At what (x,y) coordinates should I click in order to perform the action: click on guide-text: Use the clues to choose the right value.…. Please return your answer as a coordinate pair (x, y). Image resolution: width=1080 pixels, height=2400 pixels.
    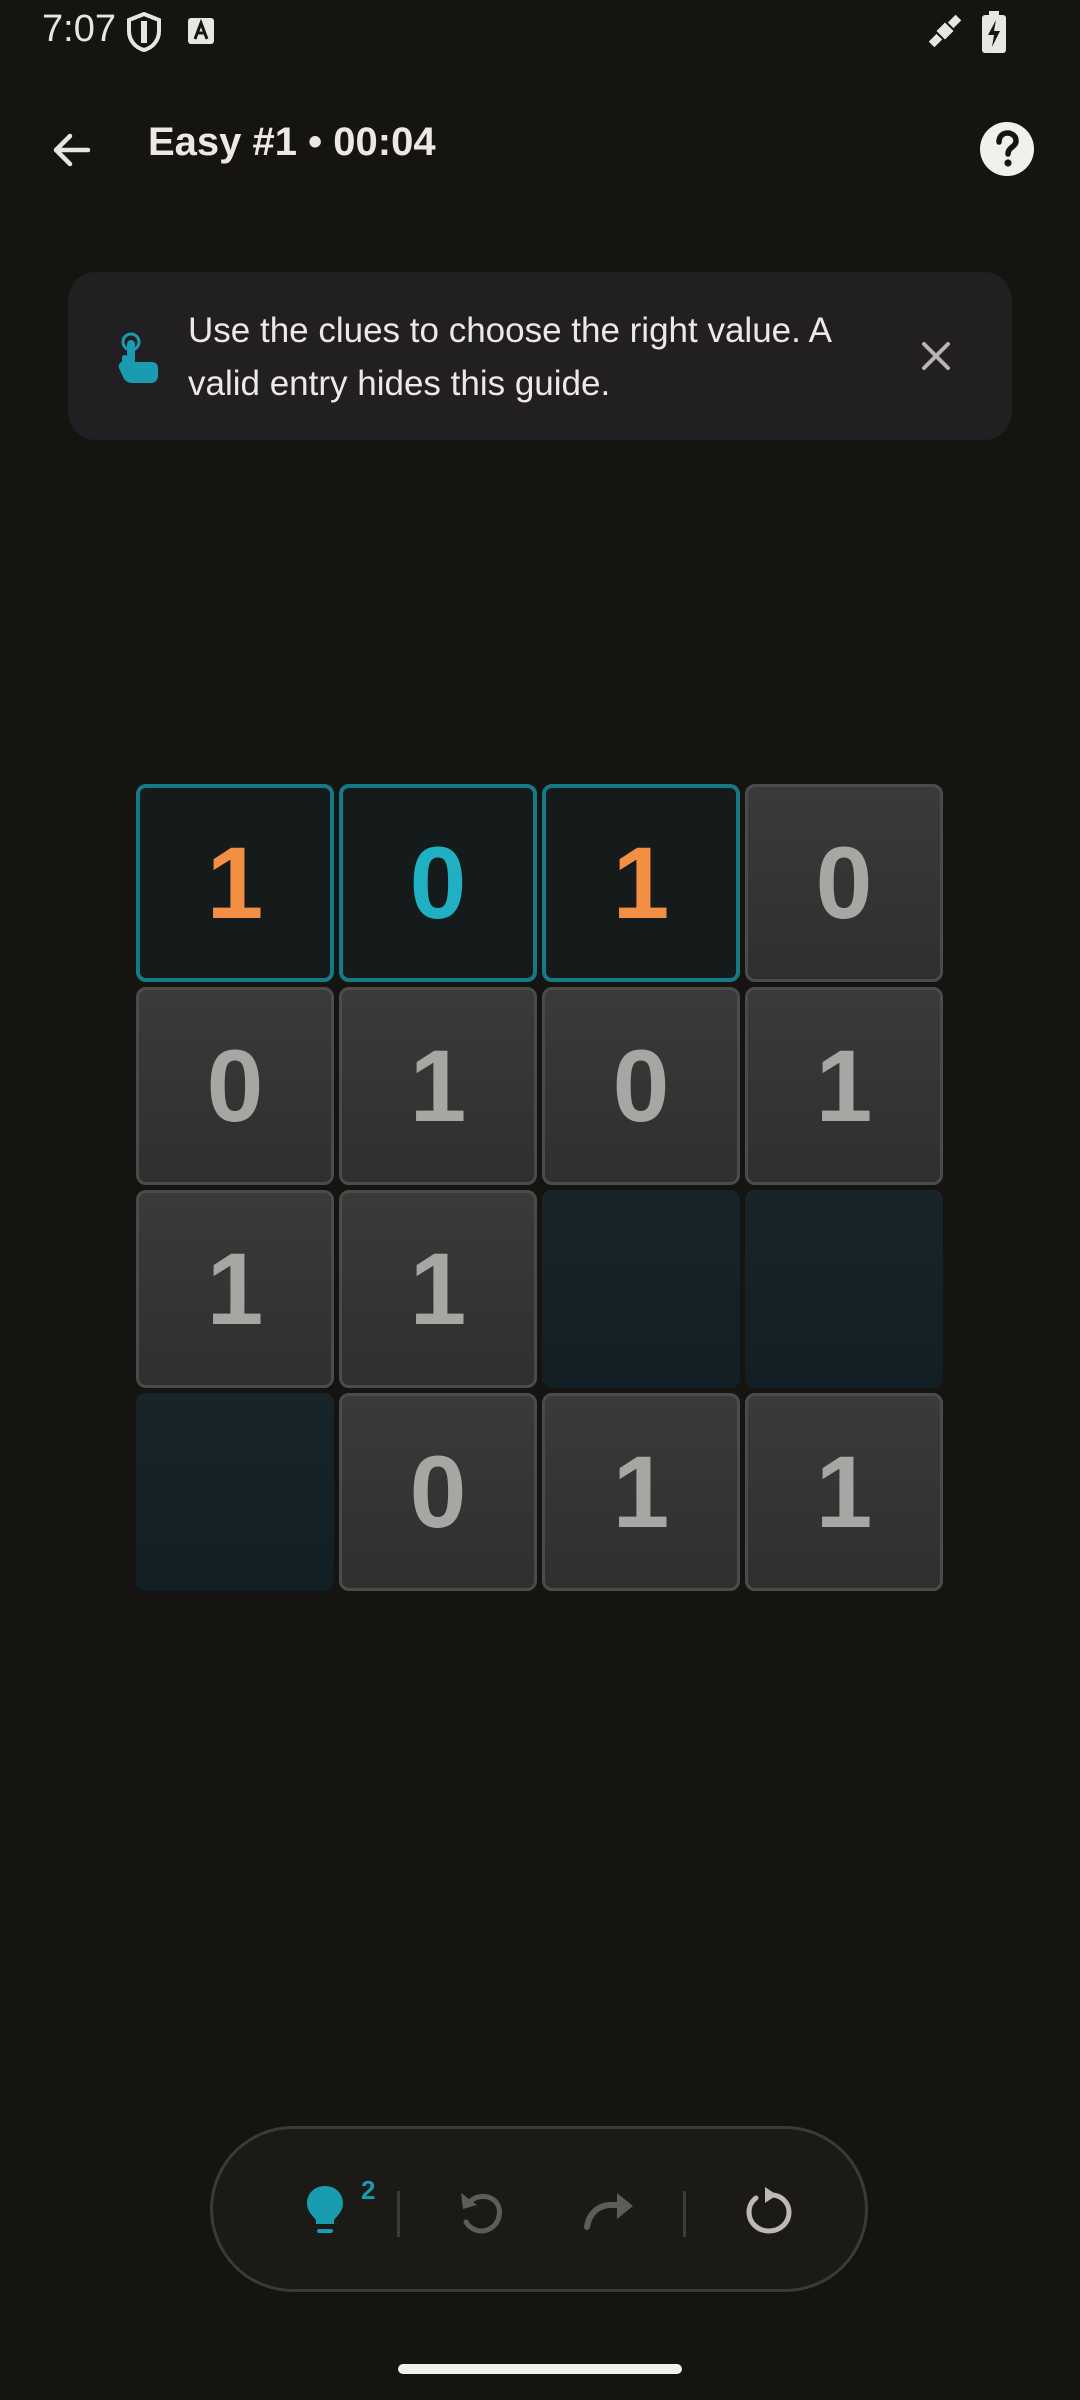
    Looking at the image, I should click on (509, 357).